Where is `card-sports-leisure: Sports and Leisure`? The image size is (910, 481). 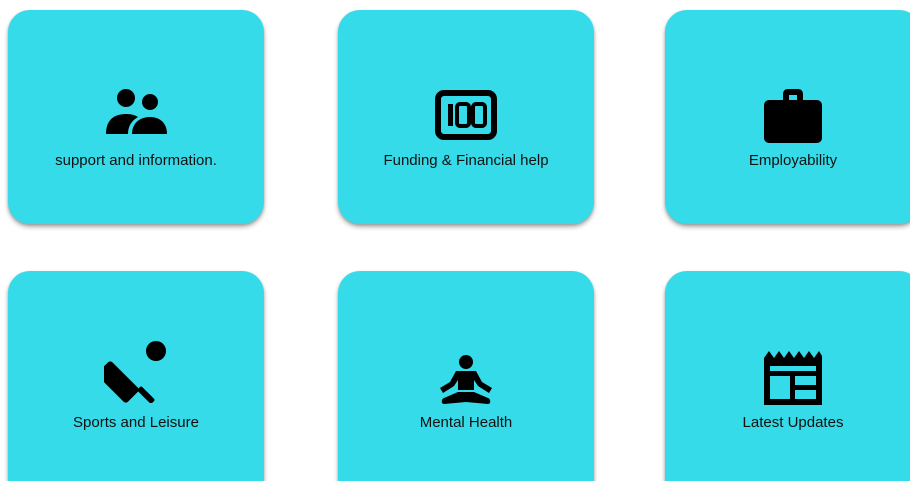
card-sports-leisure: Sports and Leisure is located at coordinates (136, 376).